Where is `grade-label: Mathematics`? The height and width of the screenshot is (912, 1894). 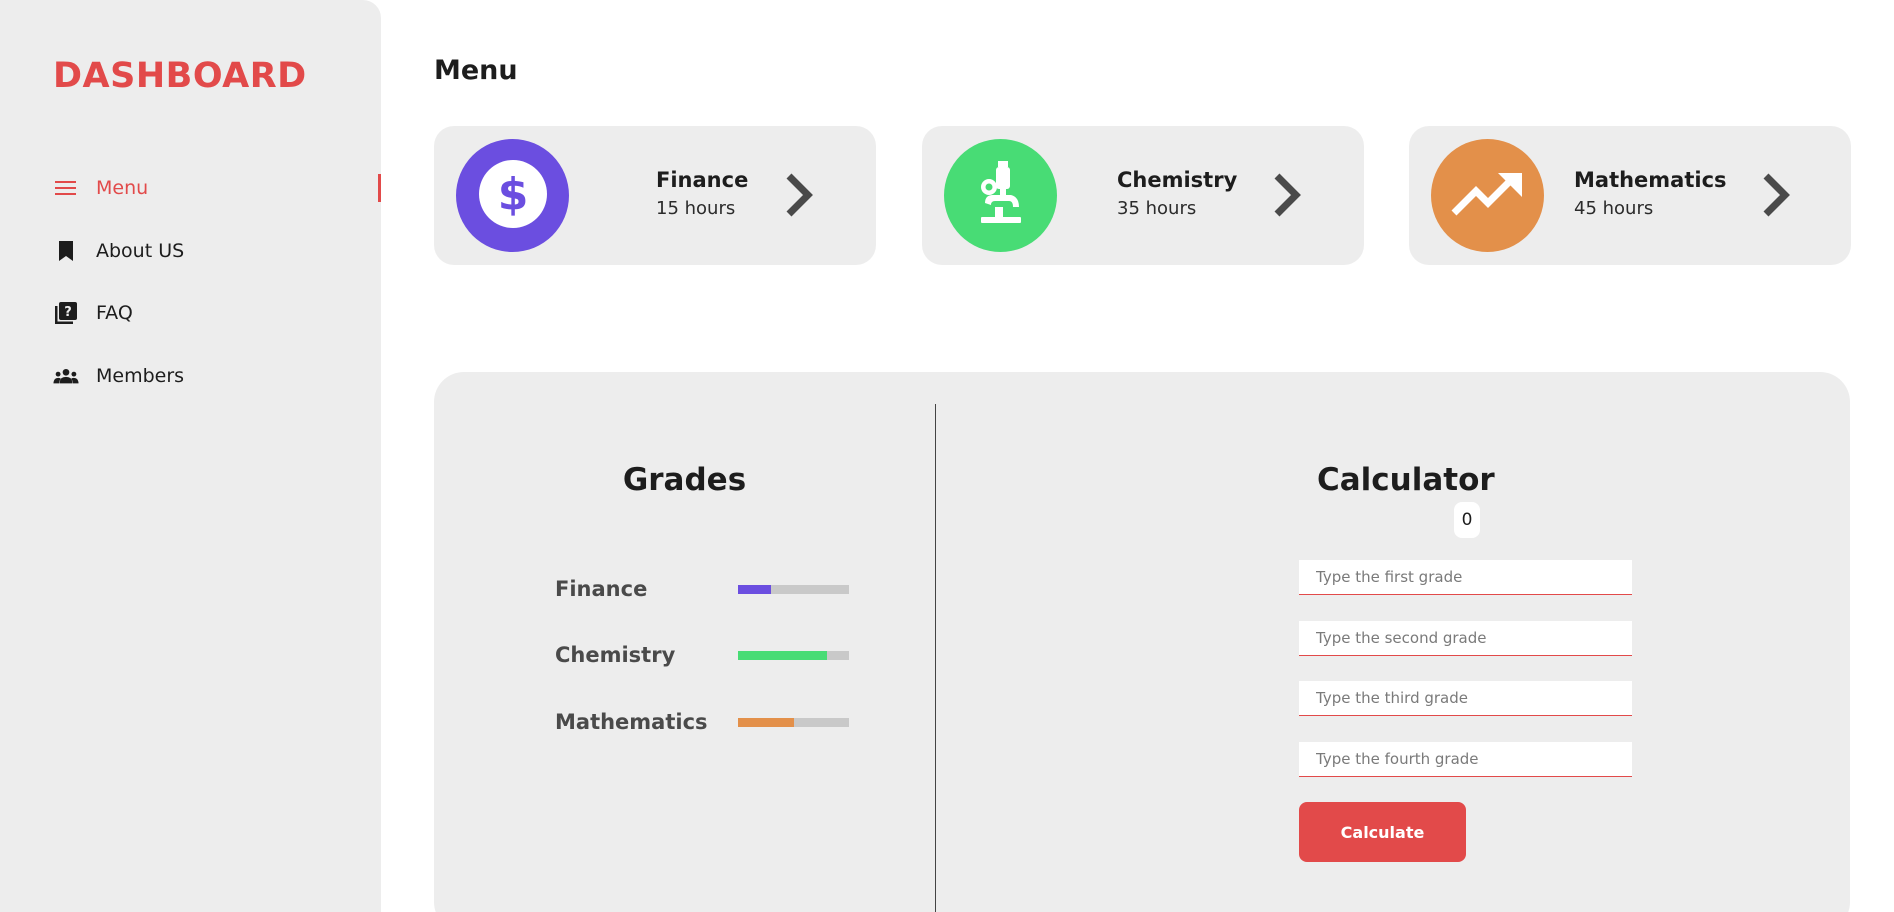 grade-label: Mathematics is located at coordinates (631, 722).